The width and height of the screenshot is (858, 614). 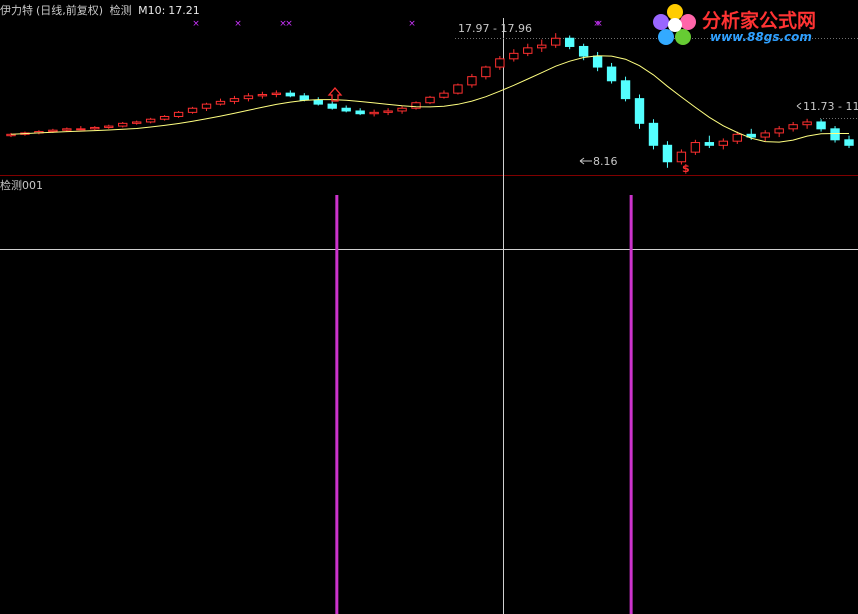 I want to click on signal-marker: $, so click(x=686, y=168).